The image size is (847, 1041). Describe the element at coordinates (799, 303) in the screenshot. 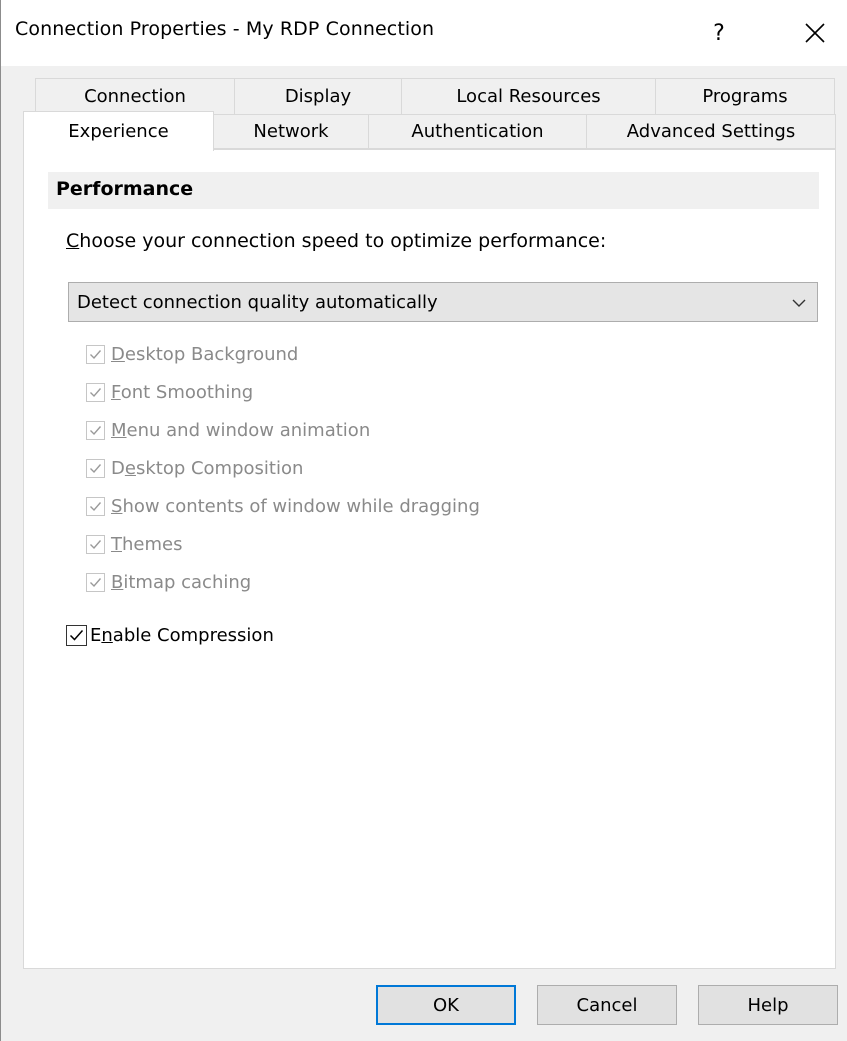

I see `chevron-down-icon` at that location.